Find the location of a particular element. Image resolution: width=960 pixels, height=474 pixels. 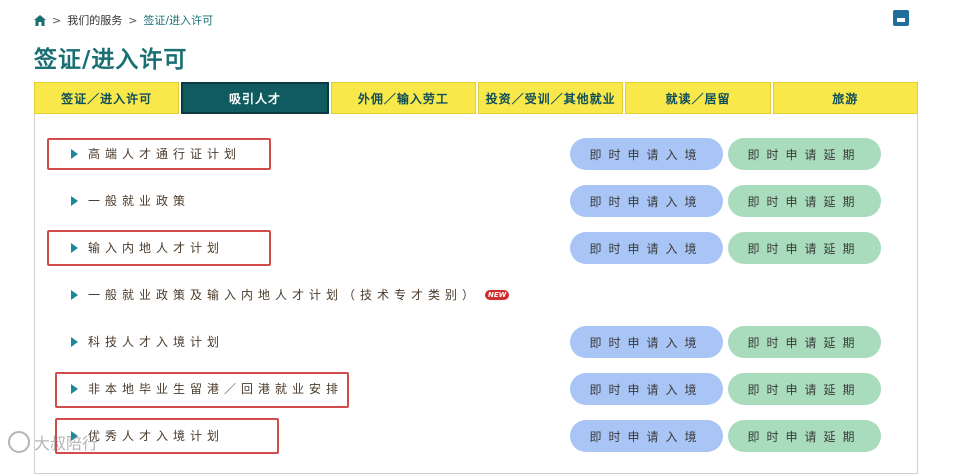

item-link: 一般就业政策及输入内地人才计划（技术专才类别） NEW is located at coordinates (290, 294).